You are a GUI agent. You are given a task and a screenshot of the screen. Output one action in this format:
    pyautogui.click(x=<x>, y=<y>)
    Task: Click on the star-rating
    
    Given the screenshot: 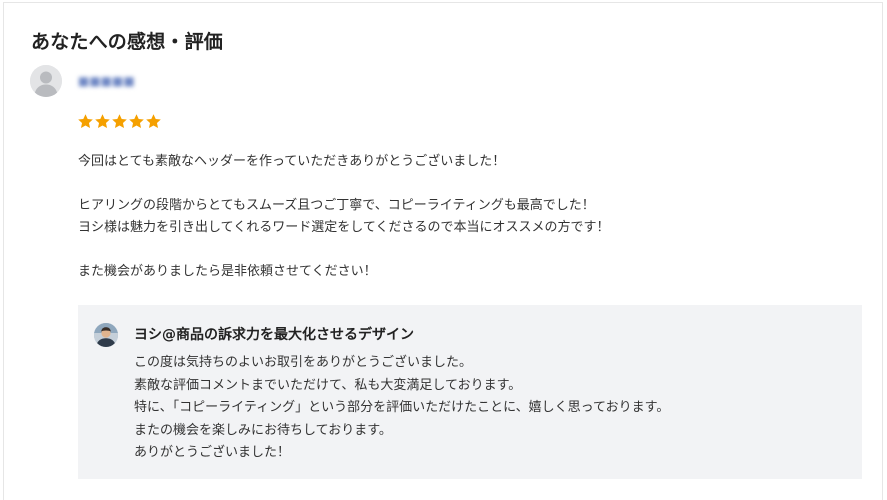 What is the action you would take?
    pyautogui.click(x=119, y=121)
    